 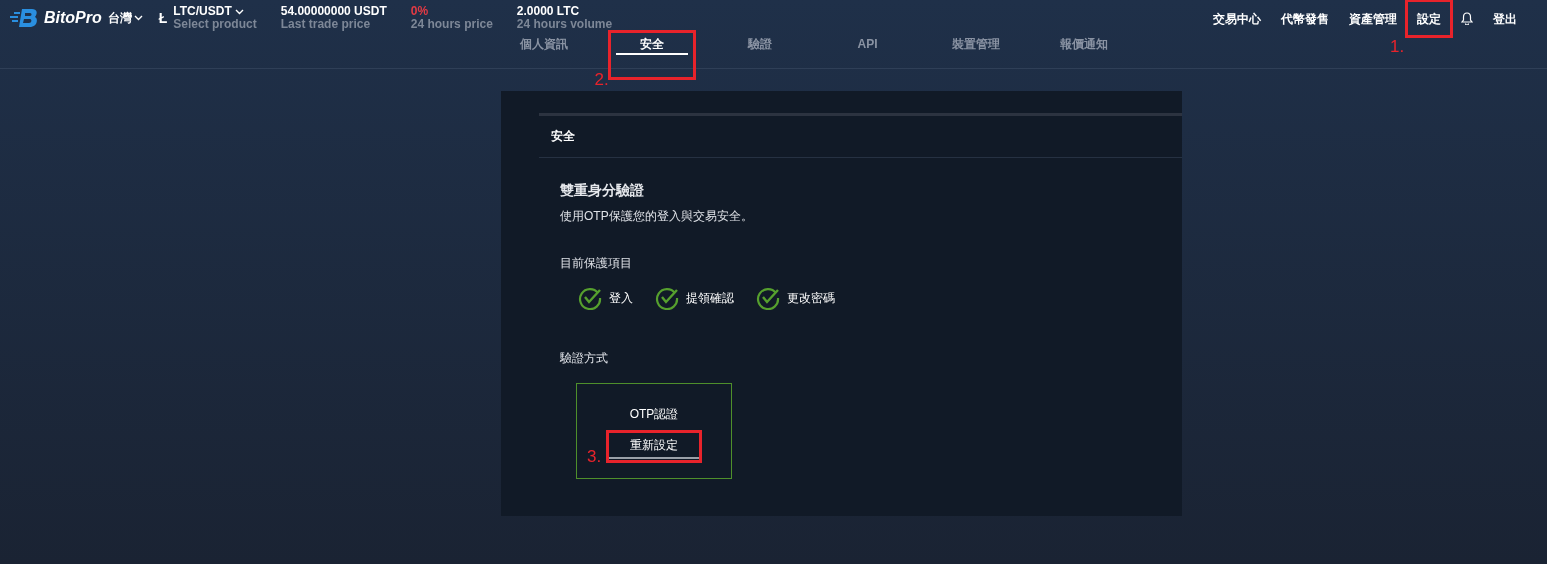 What do you see at coordinates (215, 24) in the screenshot?
I see `pair-label: Select product` at bounding box center [215, 24].